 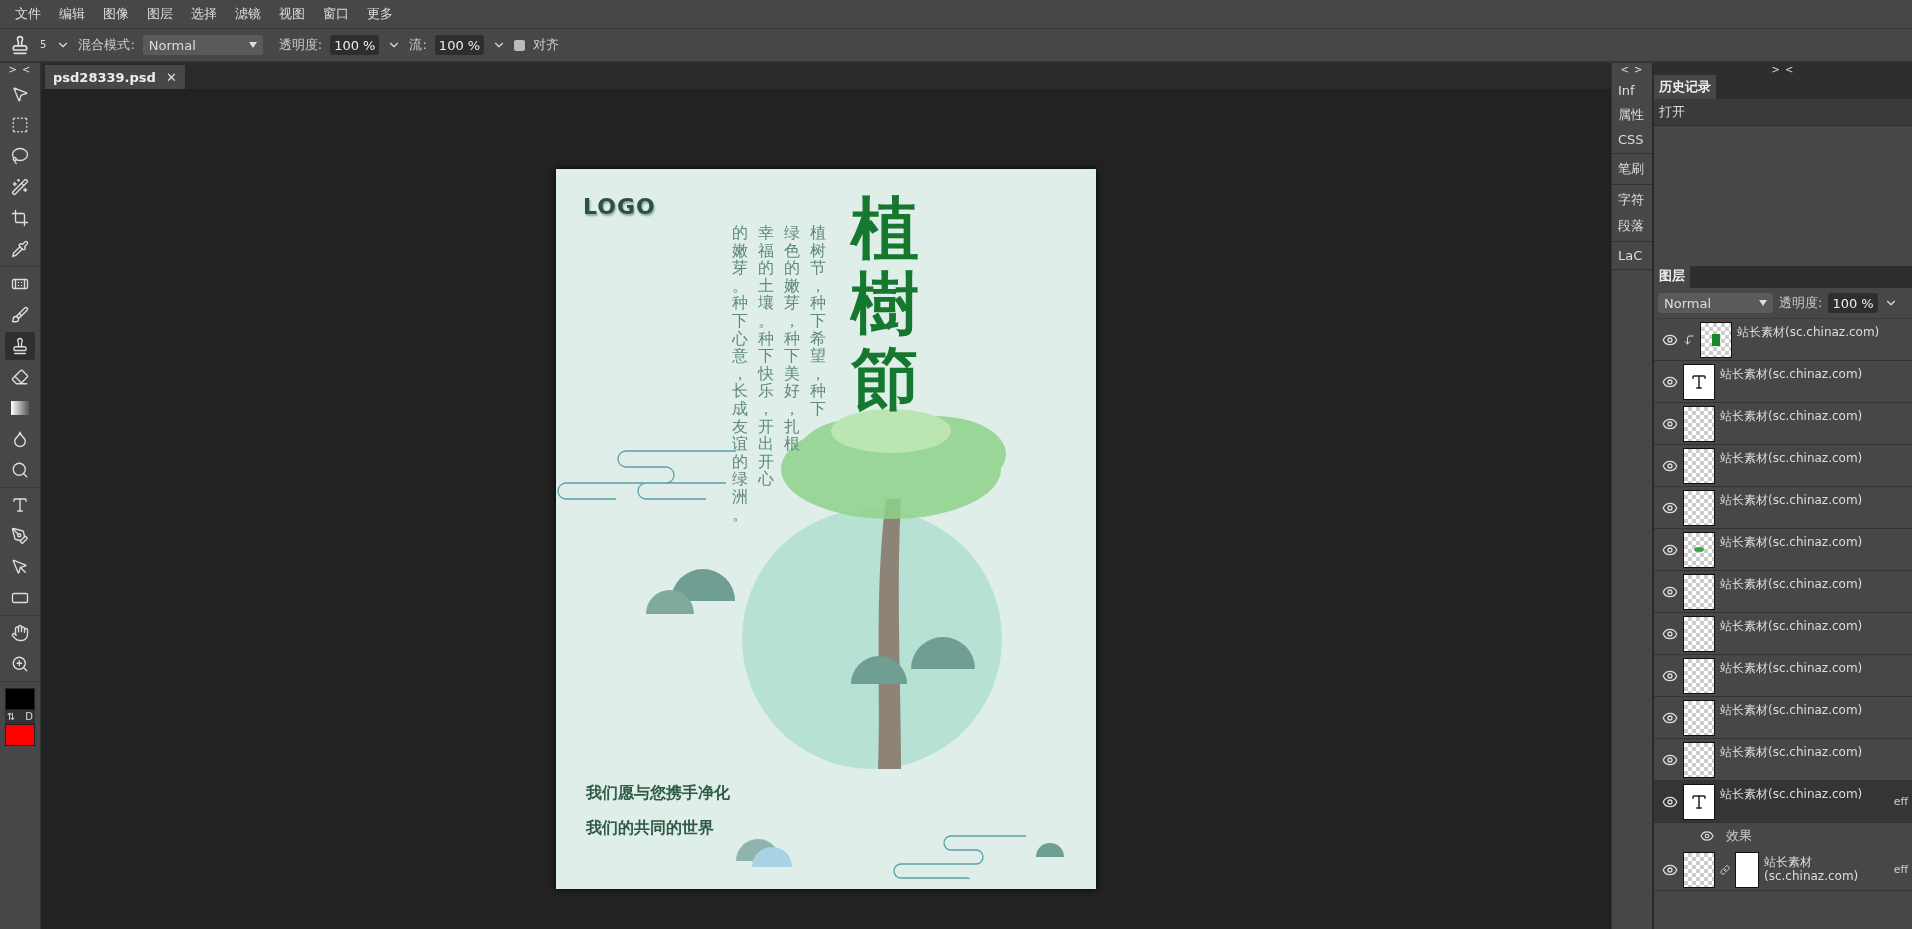 I want to click on panel-tab: 笔刷, so click(x=1632, y=169).